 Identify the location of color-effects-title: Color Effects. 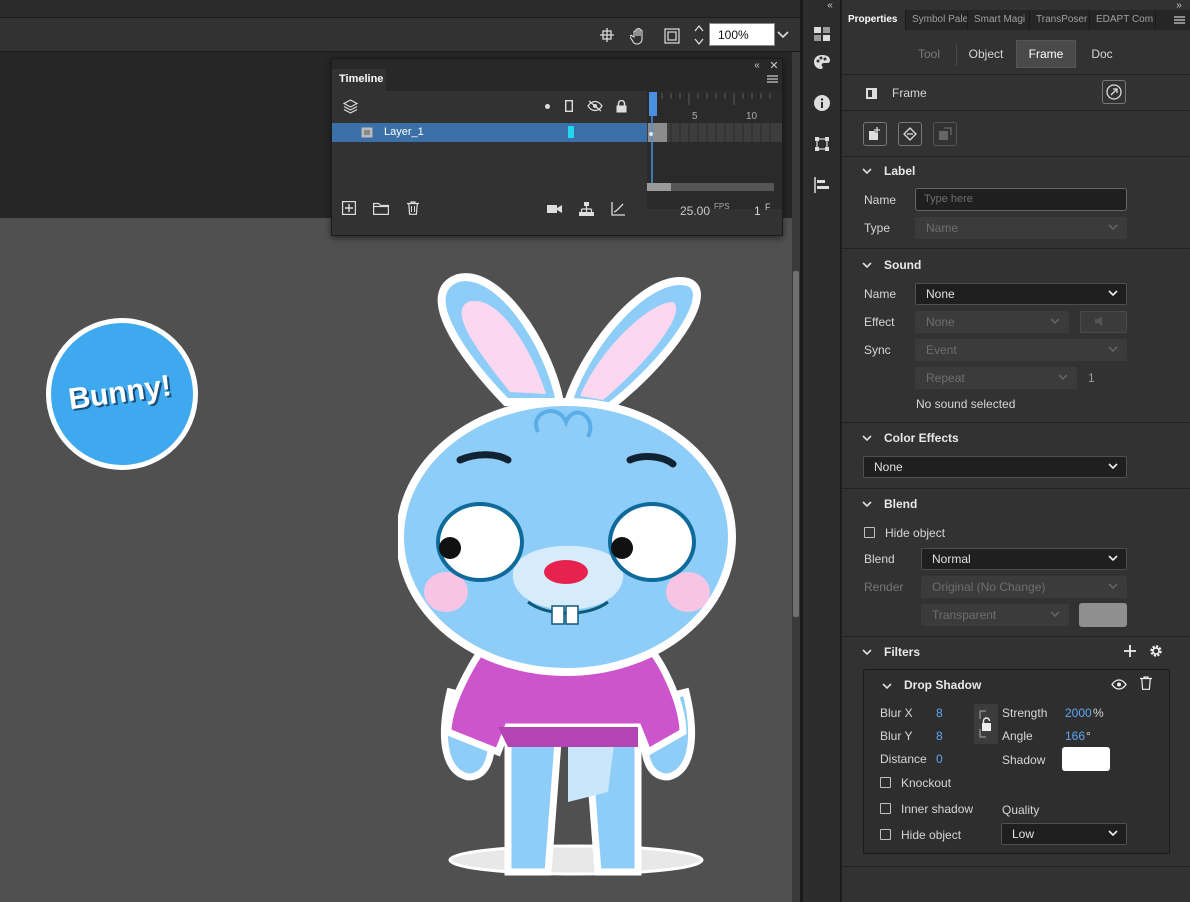
(921, 438).